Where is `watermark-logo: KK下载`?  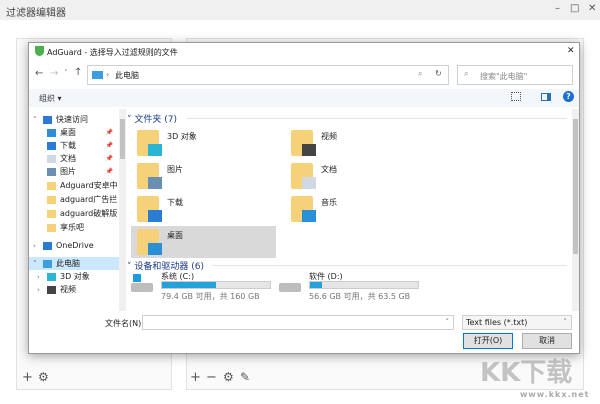
watermark-logo: KK下载 is located at coordinates (526, 373).